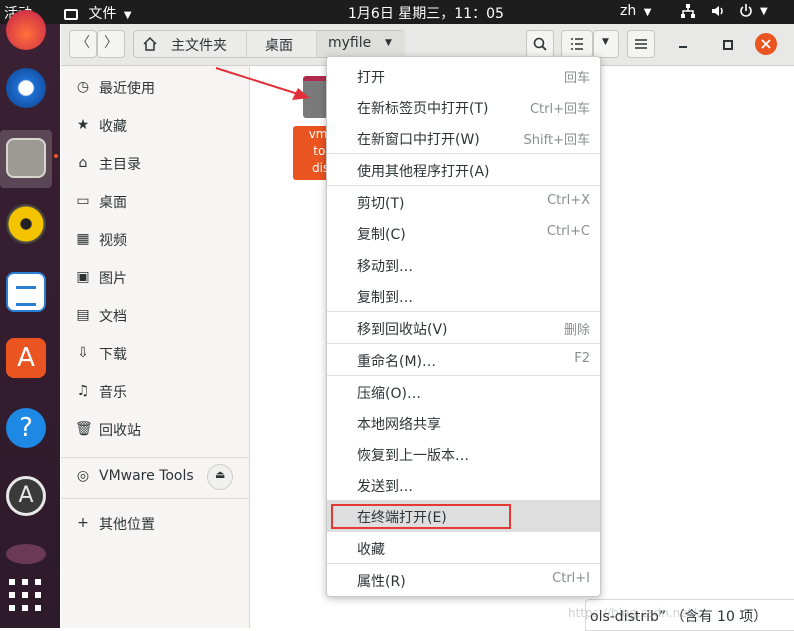  What do you see at coordinates (83, 353) in the screenshot?
I see `download-icon: ⇩` at bounding box center [83, 353].